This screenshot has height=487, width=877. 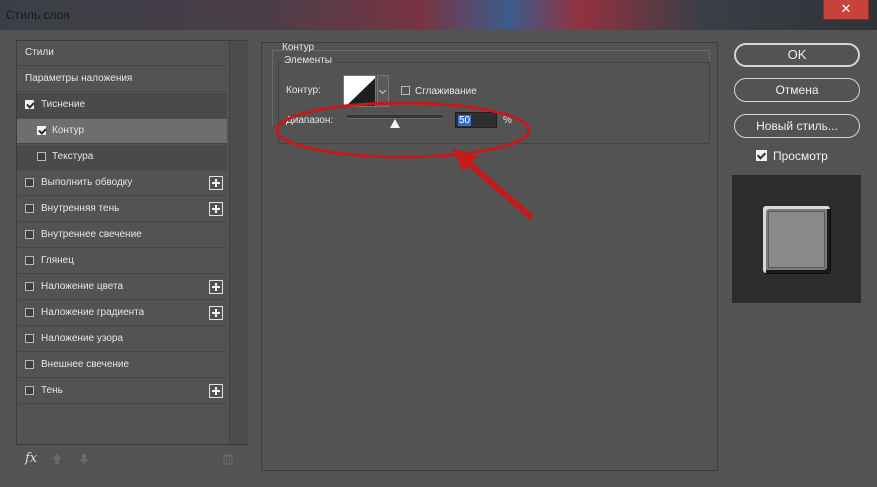 I want to click on style-item-3: Тиснение, so click(x=122, y=105).